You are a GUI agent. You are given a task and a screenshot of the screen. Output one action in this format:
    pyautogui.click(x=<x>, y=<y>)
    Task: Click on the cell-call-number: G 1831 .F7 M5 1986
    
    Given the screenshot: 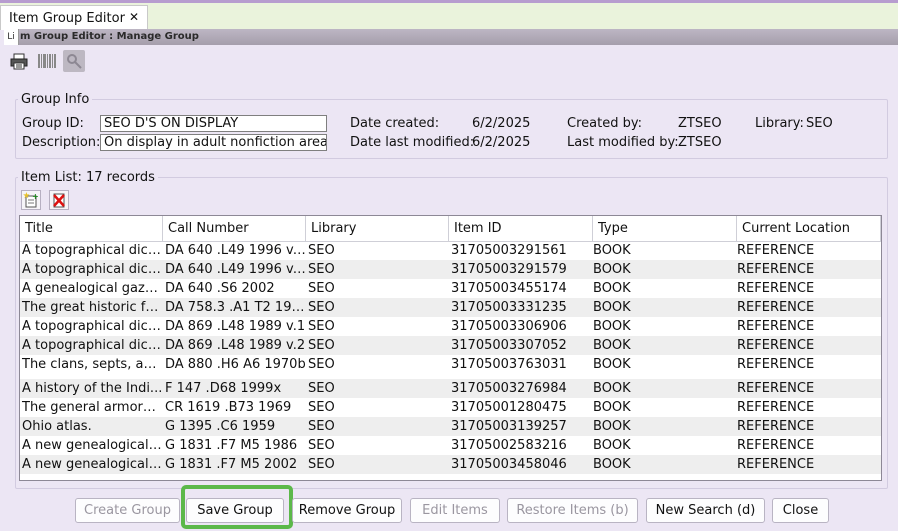 What is the action you would take?
    pyautogui.click(x=231, y=445)
    